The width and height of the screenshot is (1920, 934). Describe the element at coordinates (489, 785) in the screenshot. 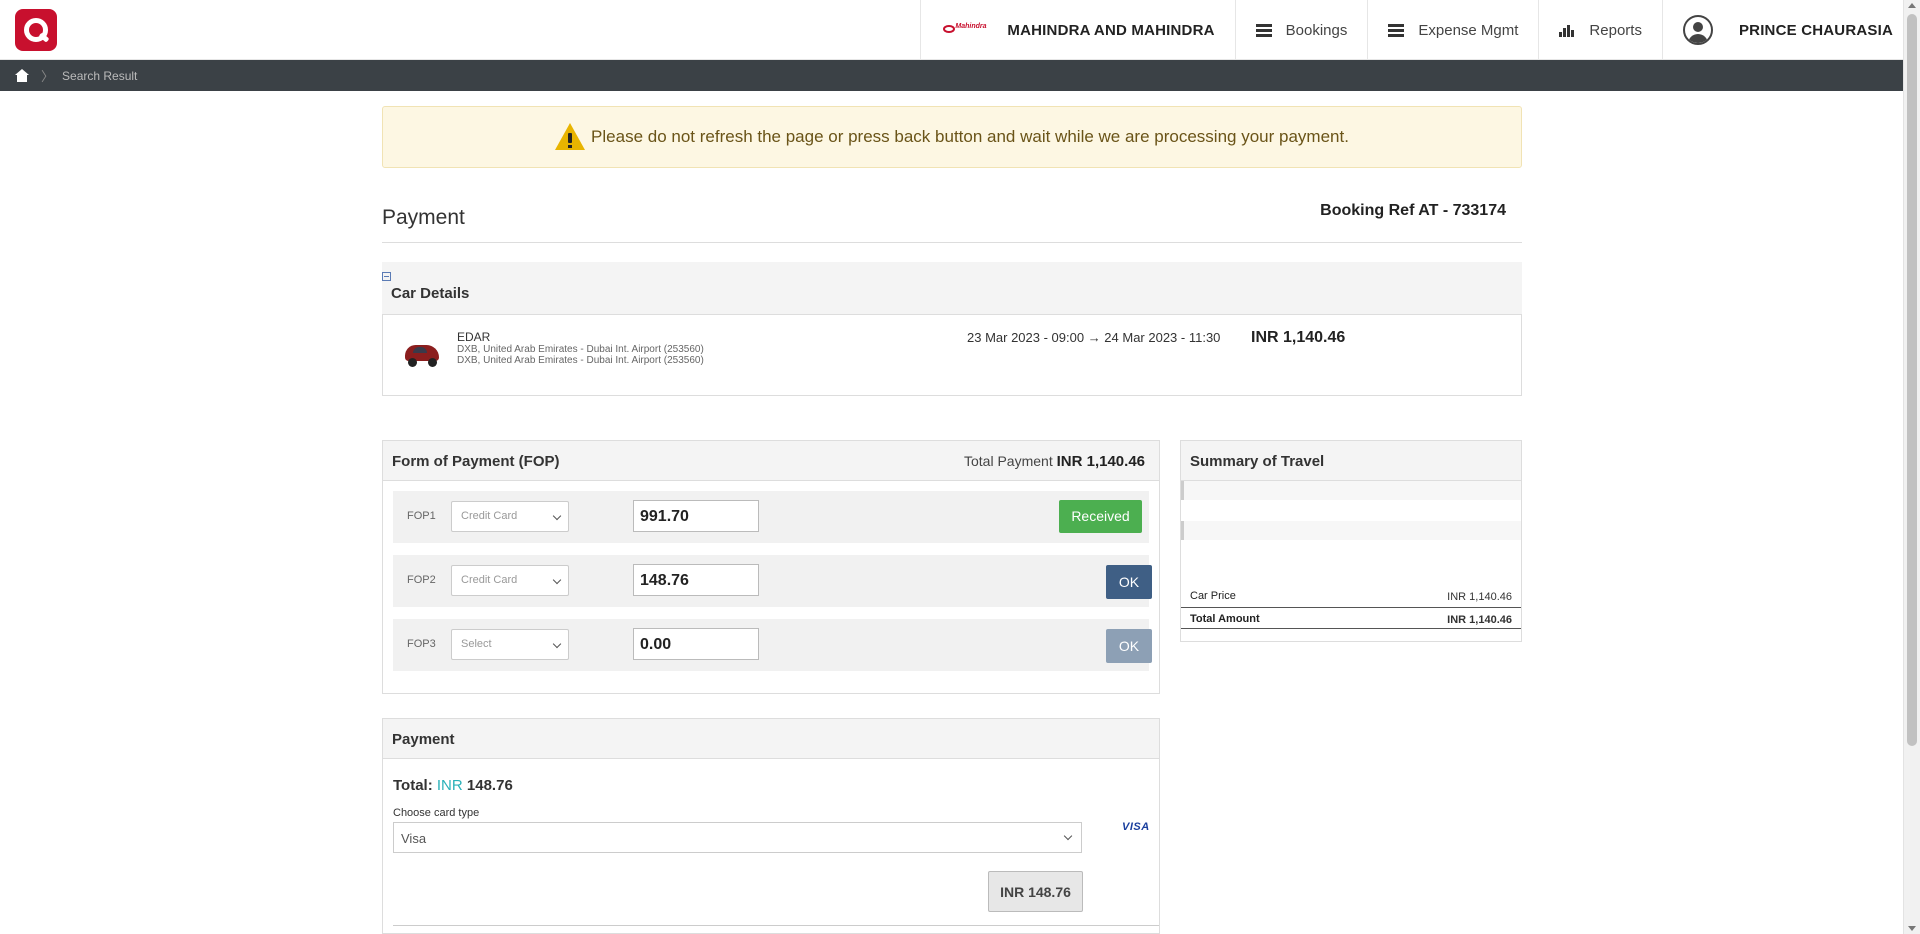

I see `payment-total-amount: 148.76` at that location.